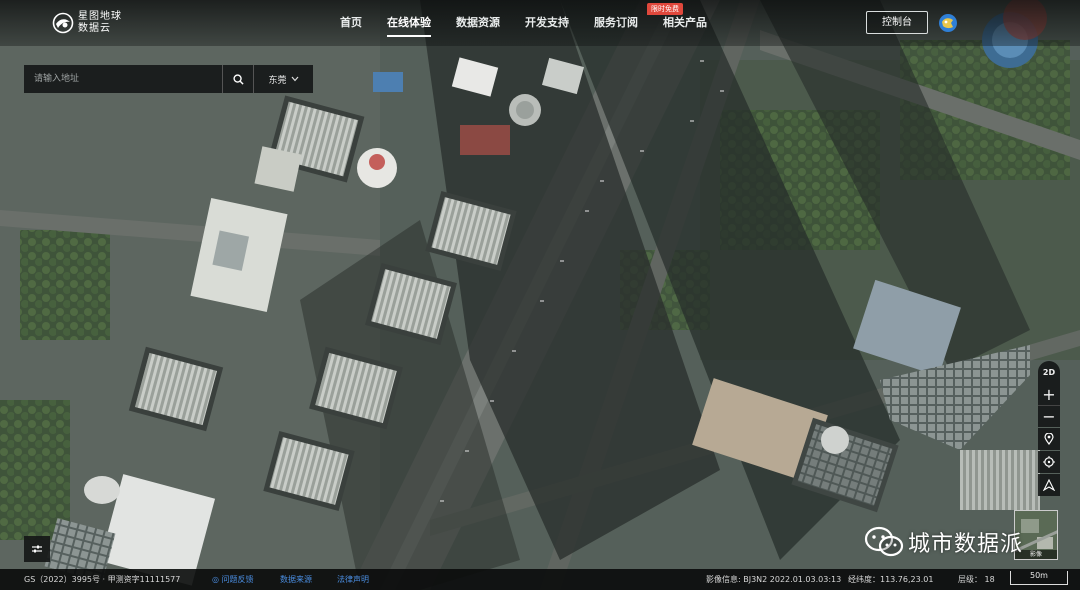 The height and width of the screenshot is (590, 1080). I want to click on data-source-link: 数据来源, so click(296, 579).